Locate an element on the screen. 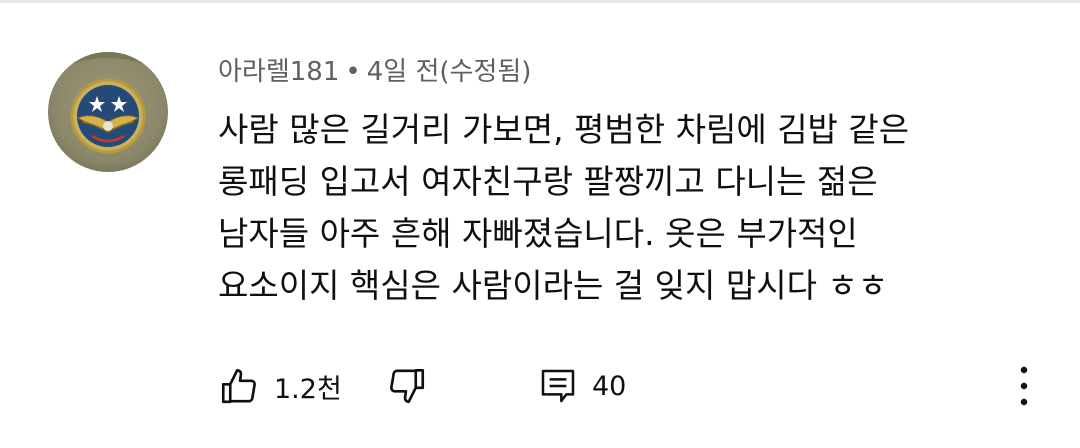 This screenshot has width=1080, height=448. avatar-image is located at coordinates (108, 112).